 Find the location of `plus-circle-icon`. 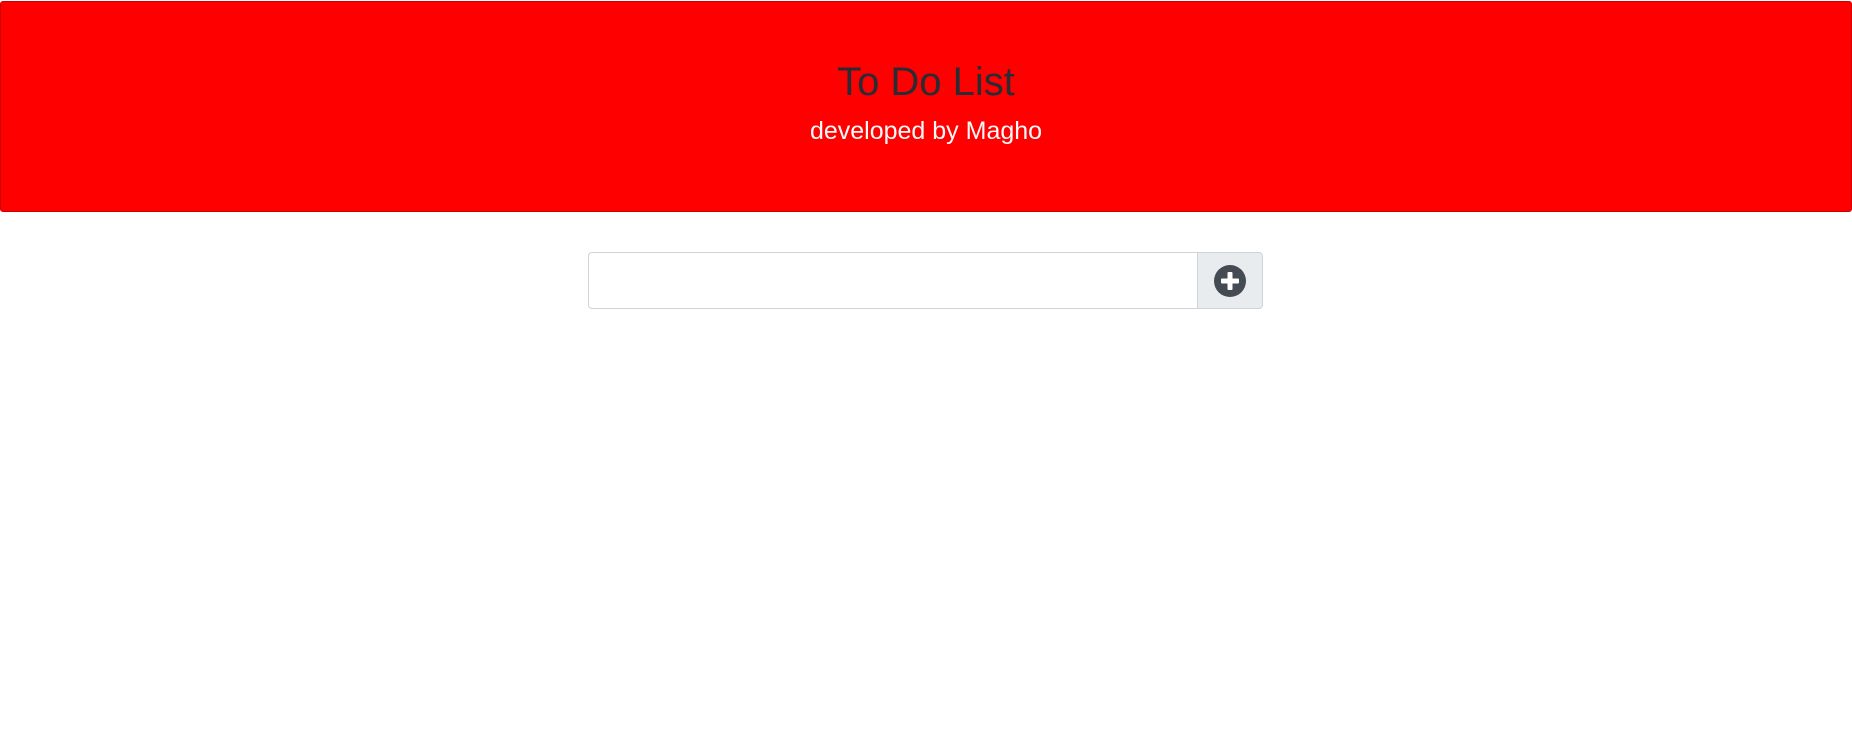

plus-circle-icon is located at coordinates (1230, 280).